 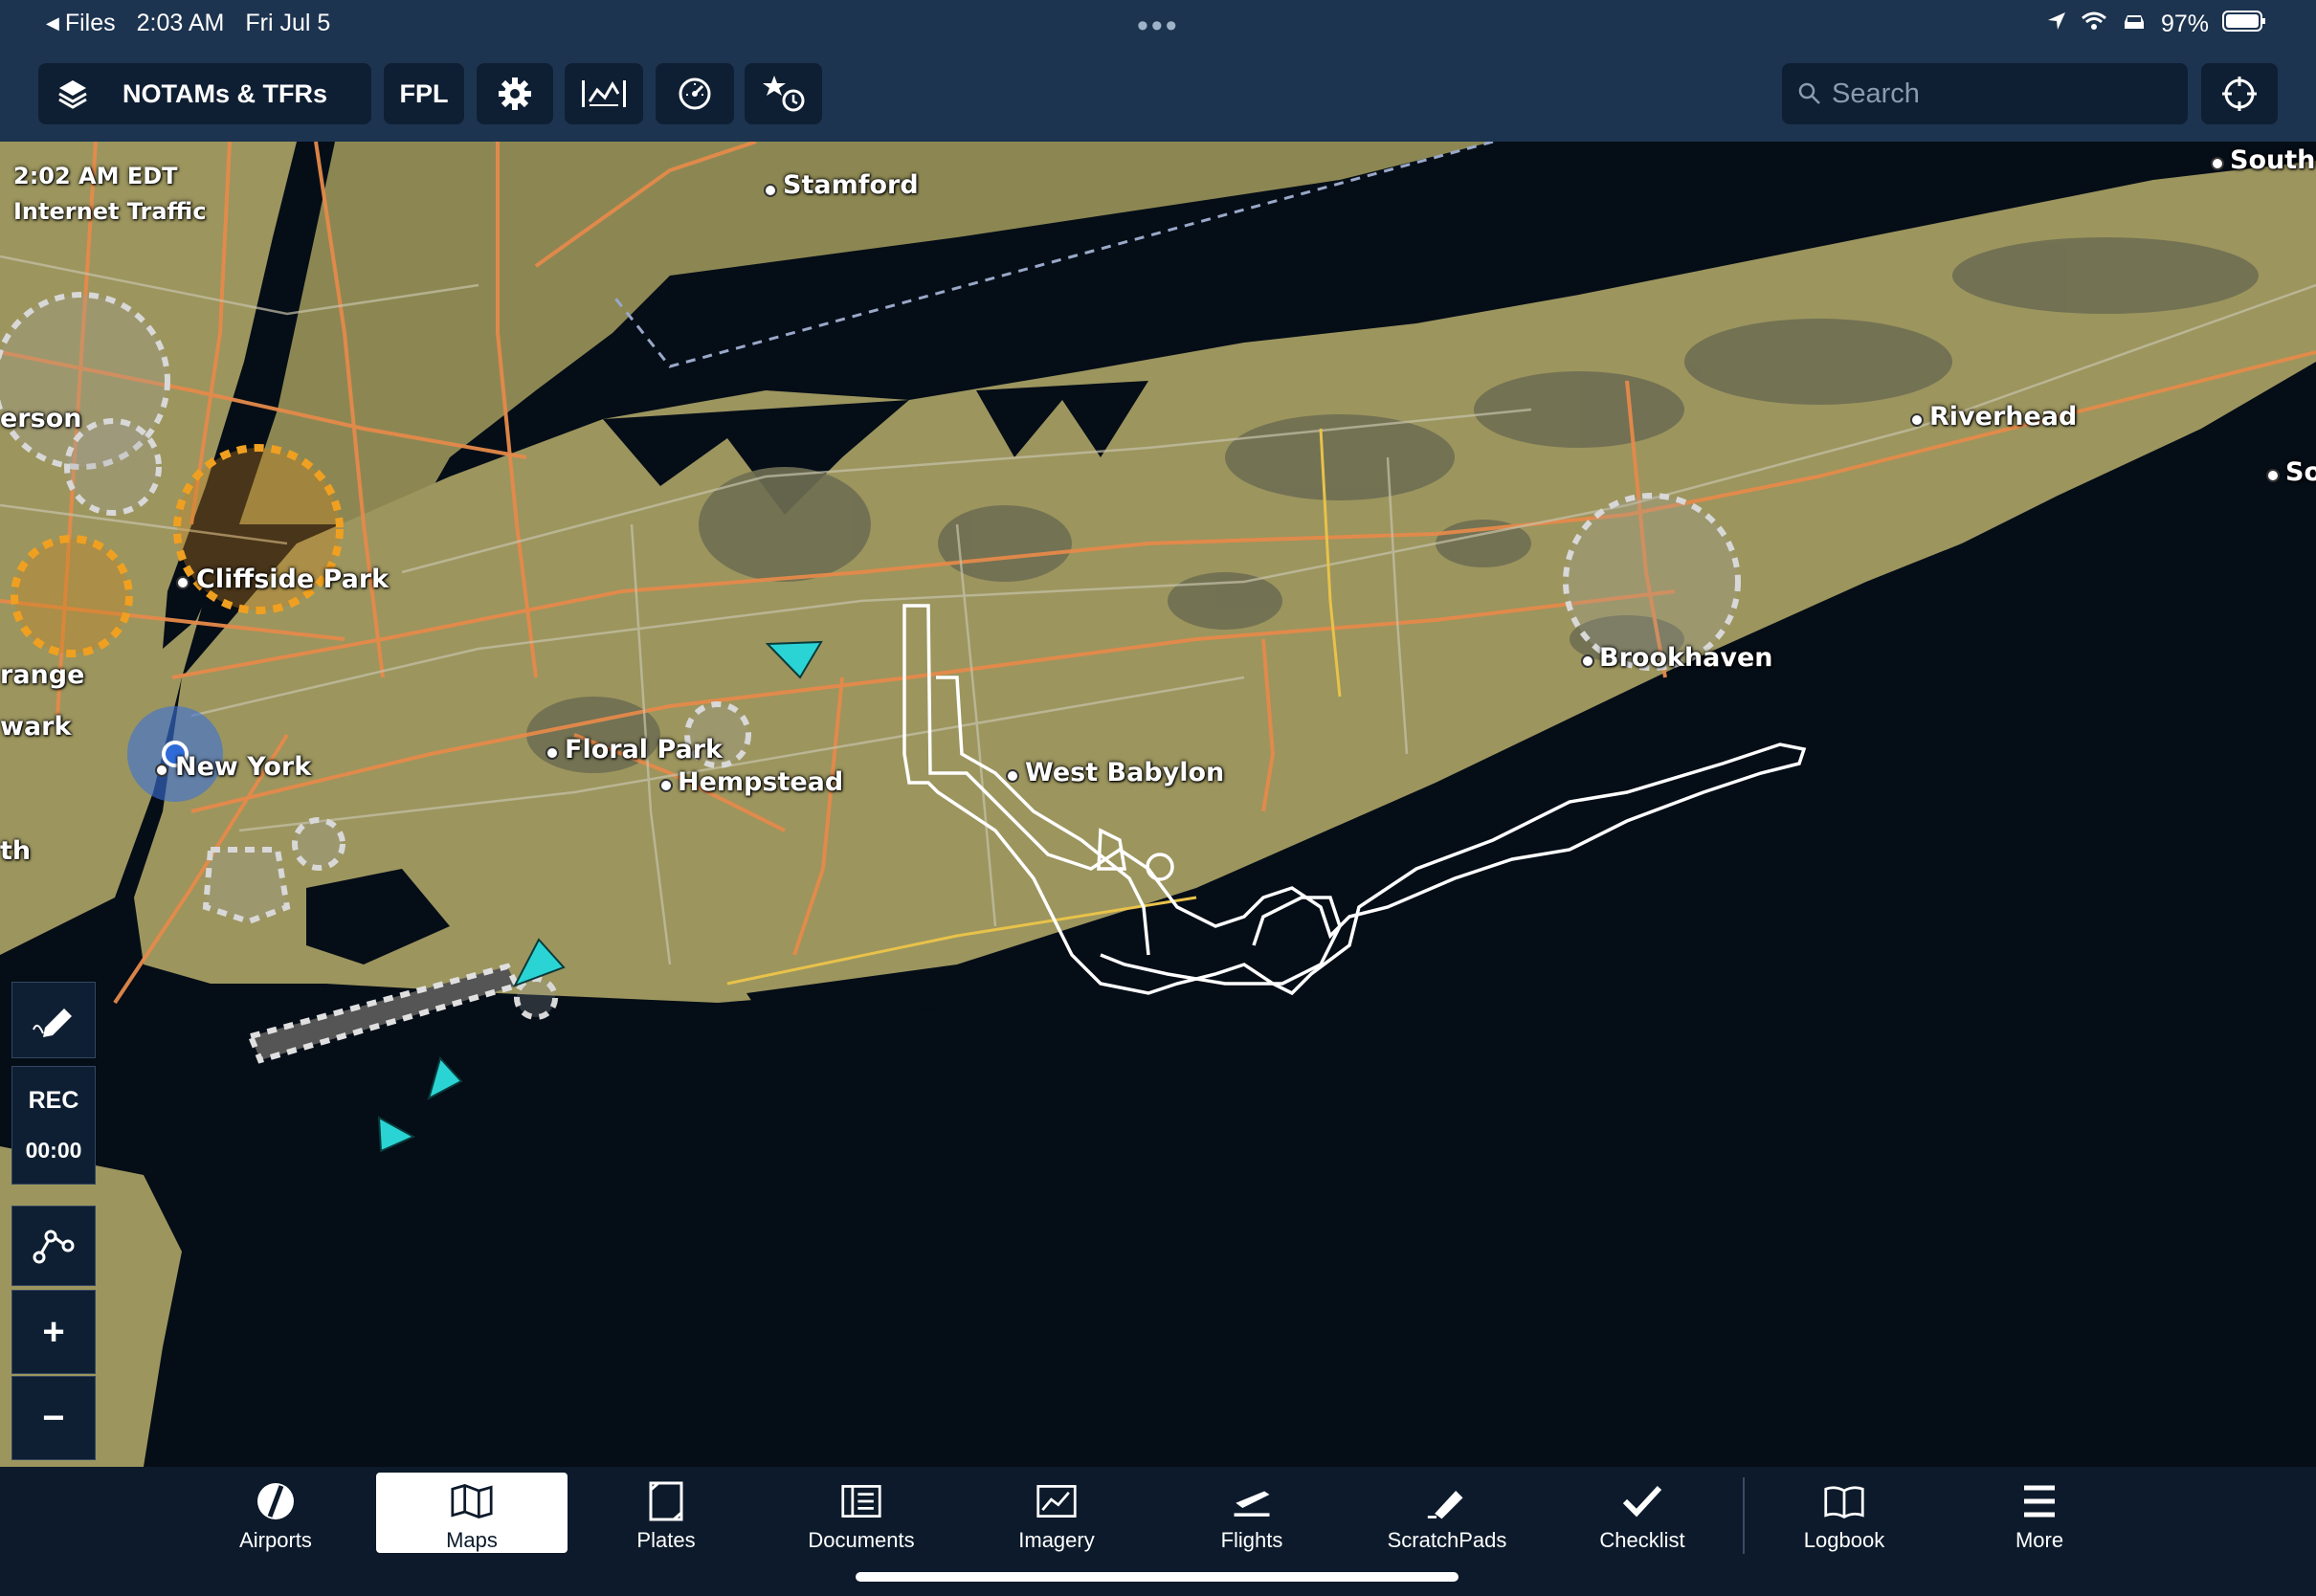 I want to click on documents-icon, so click(x=861, y=1501).